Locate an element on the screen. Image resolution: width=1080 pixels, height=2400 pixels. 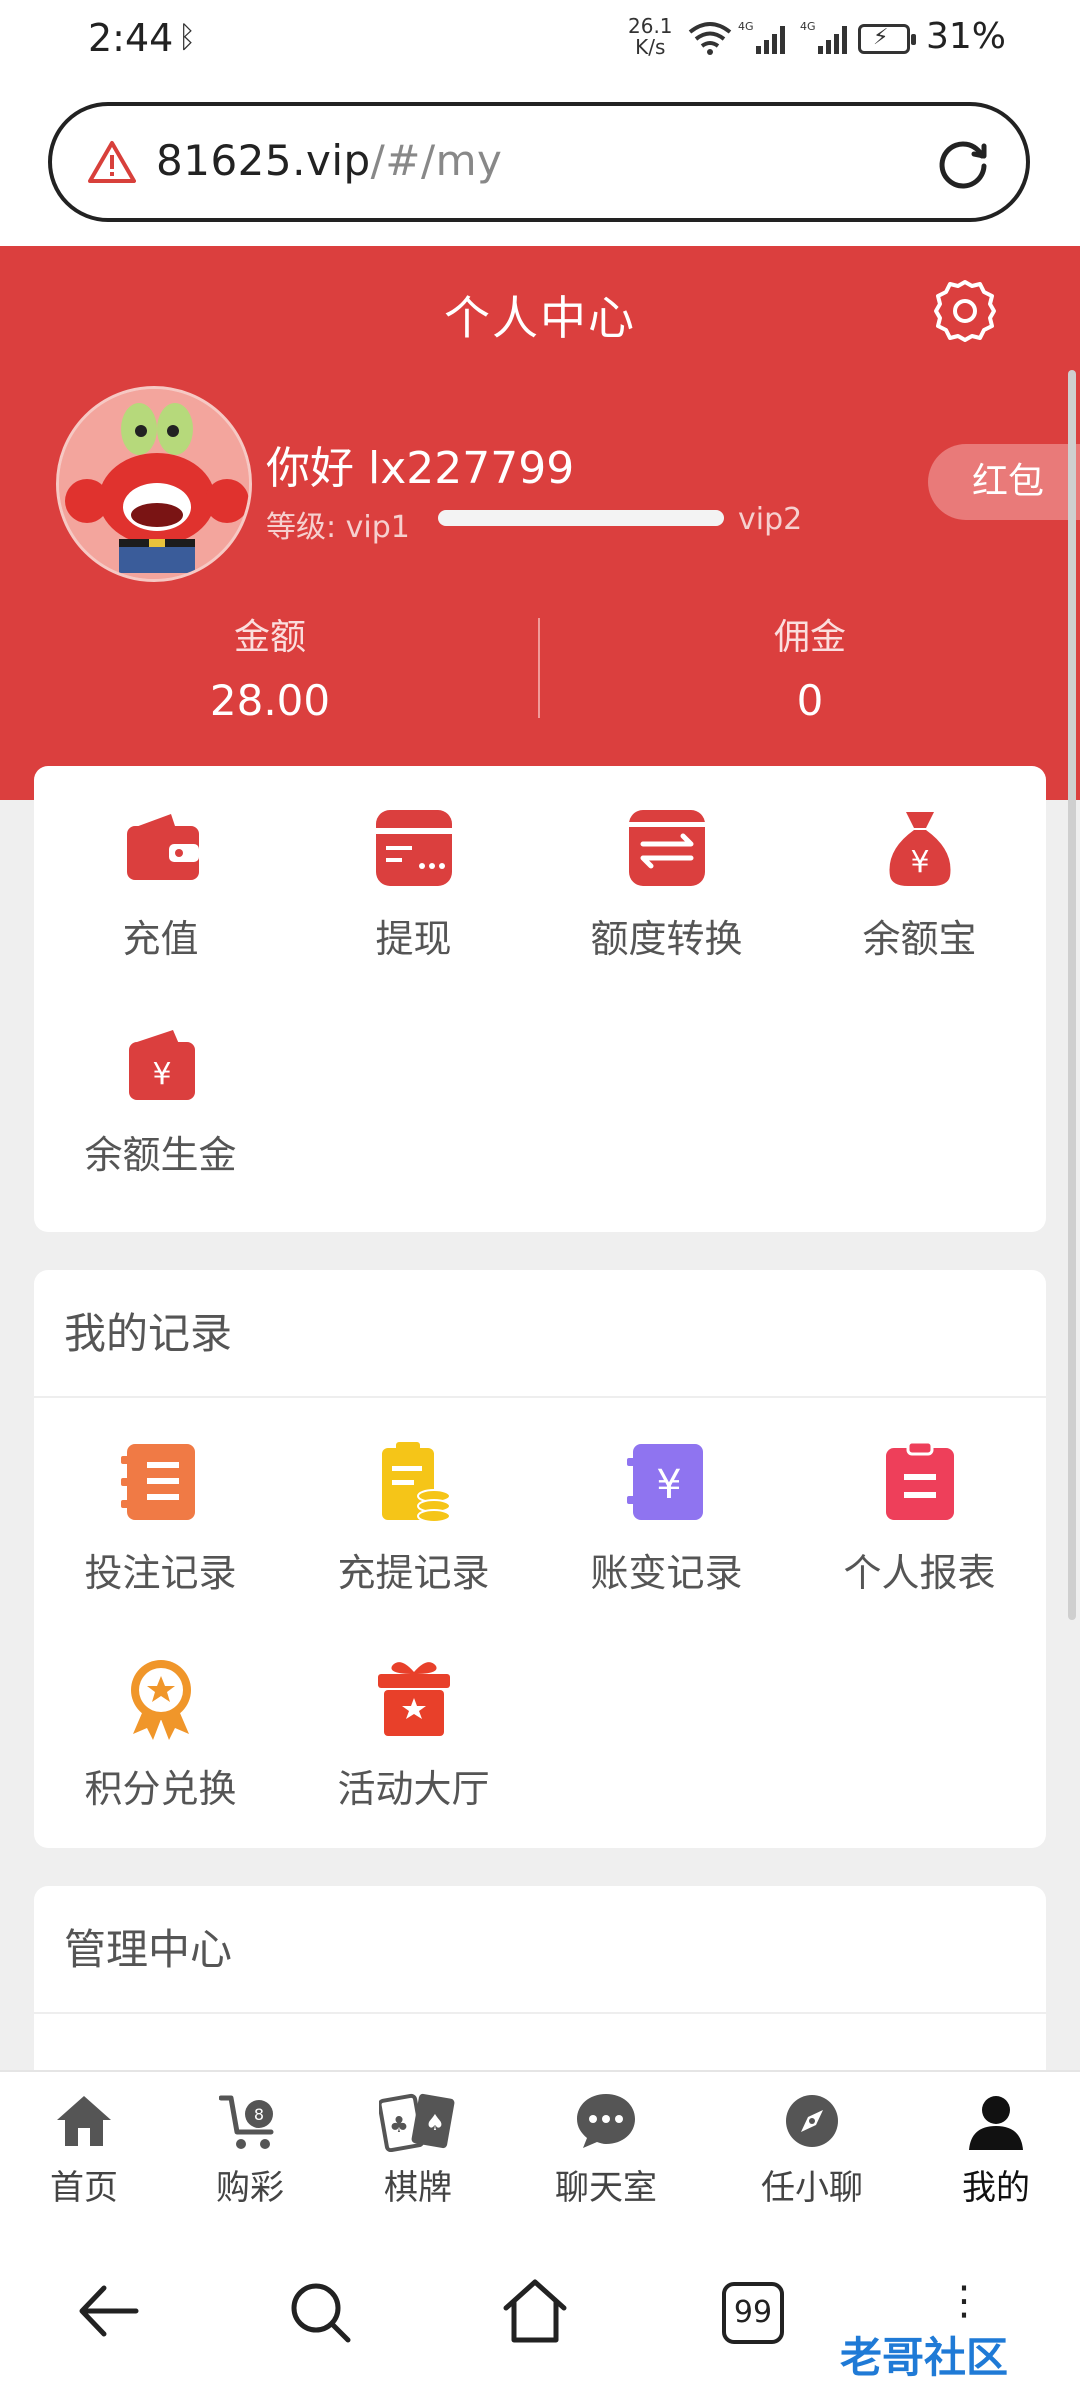
cards-icon: ♣ ♠ is located at coordinates (417, 2122).